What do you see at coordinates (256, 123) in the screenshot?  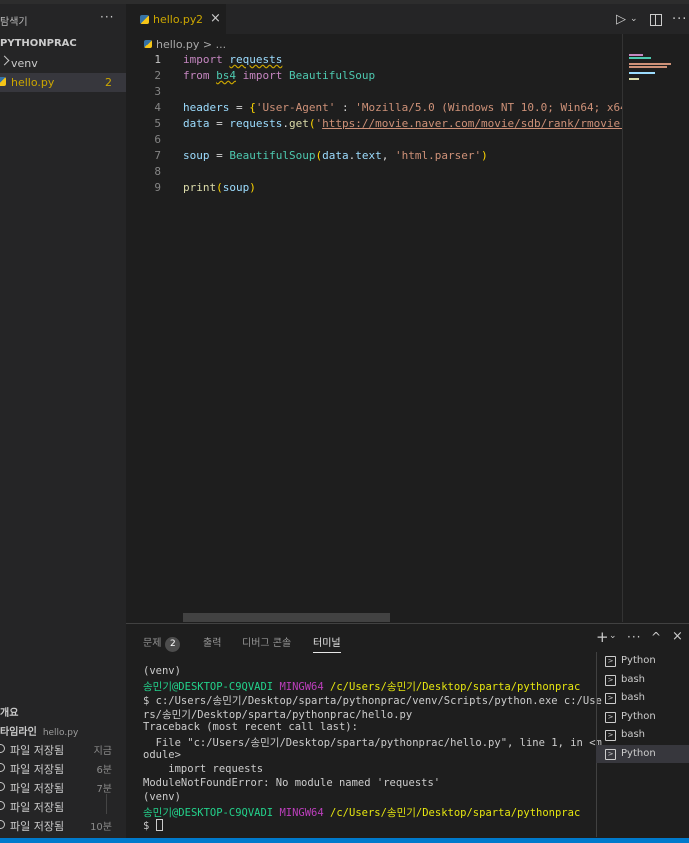 I see `code-token: requests` at bounding box center [256, 123].